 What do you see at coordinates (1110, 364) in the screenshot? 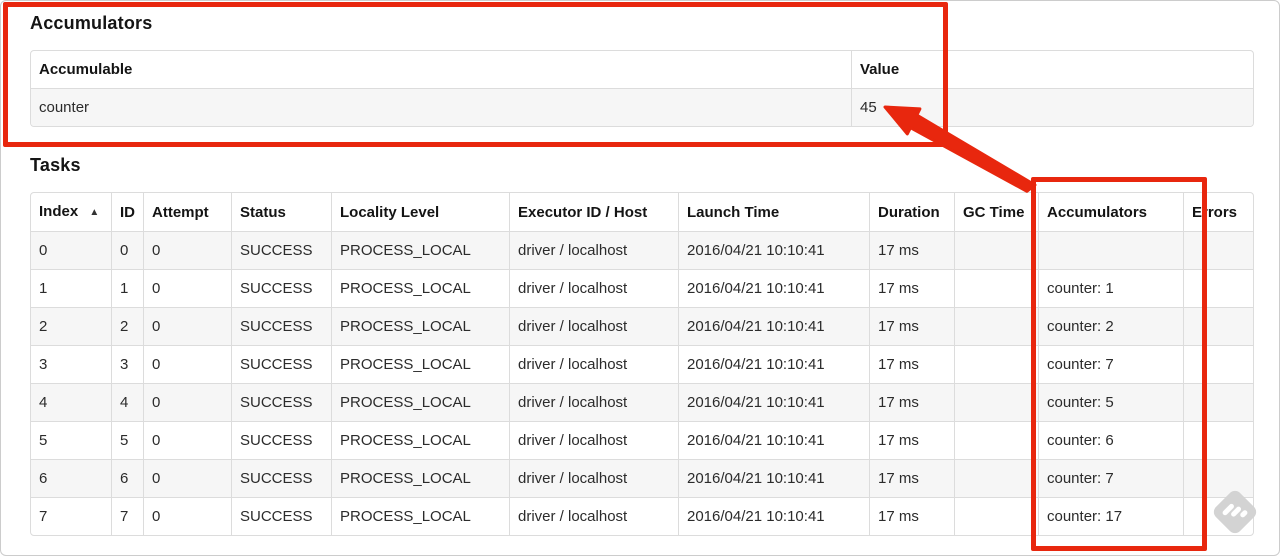
I see `table-cell: counter: 7` at bounding box center [1110, 364].